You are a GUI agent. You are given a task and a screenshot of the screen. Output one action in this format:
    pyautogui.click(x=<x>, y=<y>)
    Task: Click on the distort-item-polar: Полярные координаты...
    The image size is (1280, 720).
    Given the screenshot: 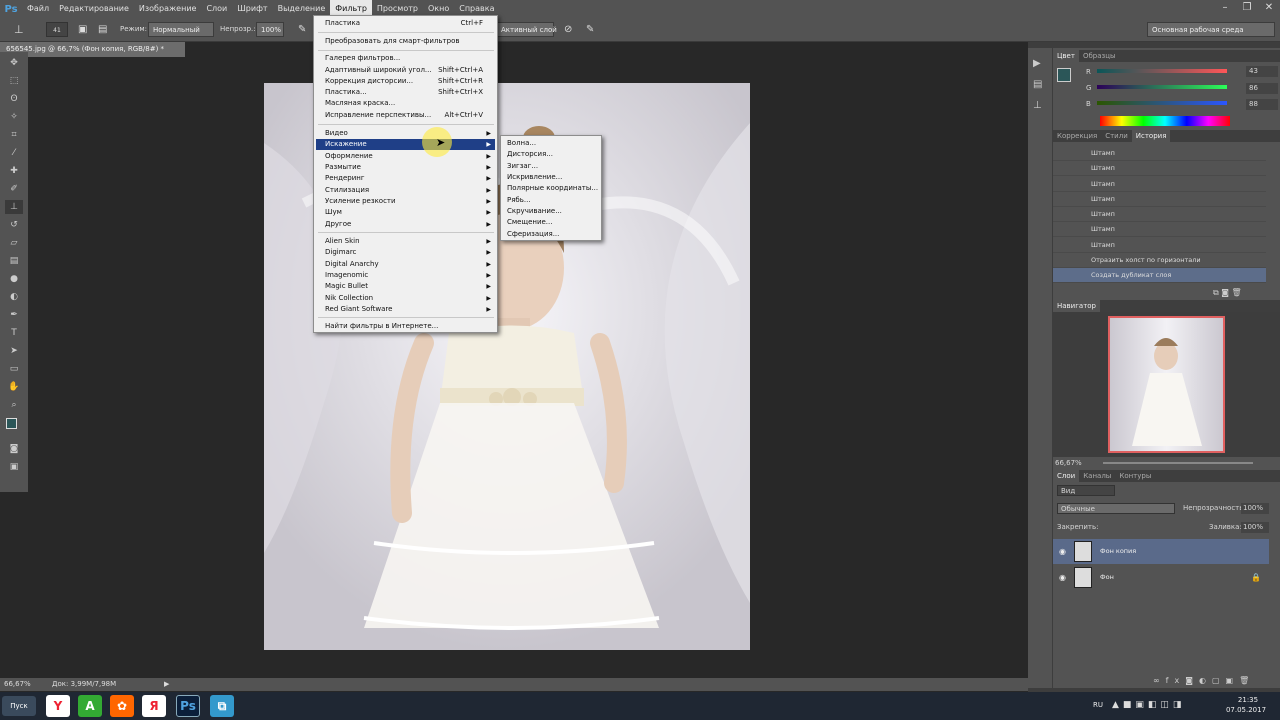 What is the action you would take?
    pyautogui.click(x=551, y=188)
    